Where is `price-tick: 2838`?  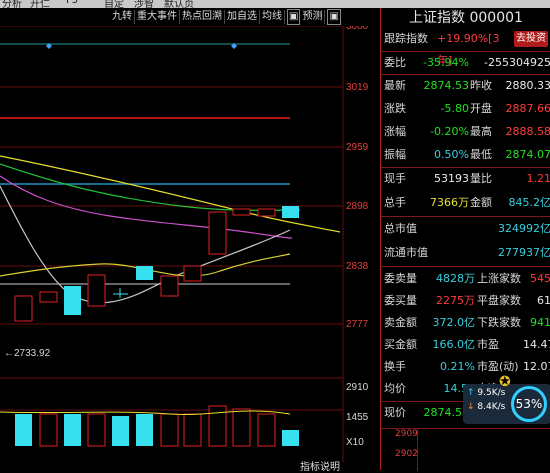 price-tick: 2838 is located at coordinates (357, 266).